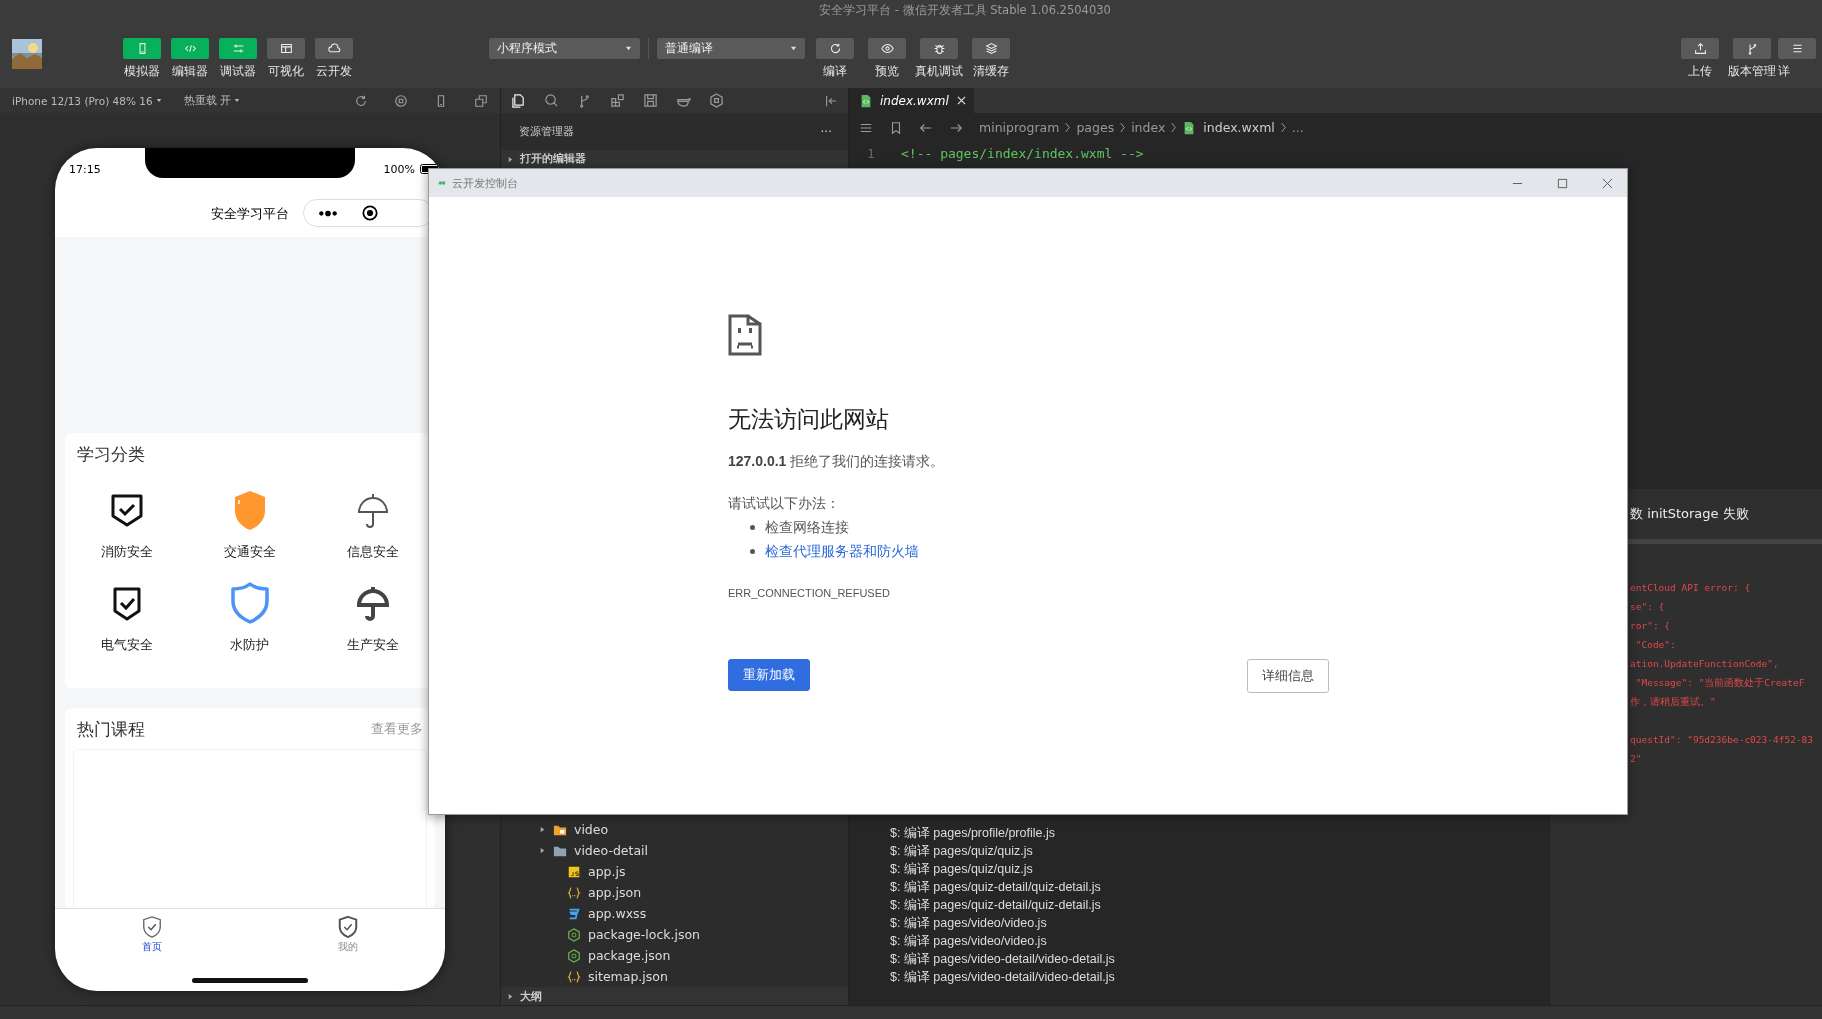 The image size is (1822, 1019). What do you see at coordinates (373, 552) in the screenshot?
I see `category-label: 信息安全` at bounding box center [373, 552].